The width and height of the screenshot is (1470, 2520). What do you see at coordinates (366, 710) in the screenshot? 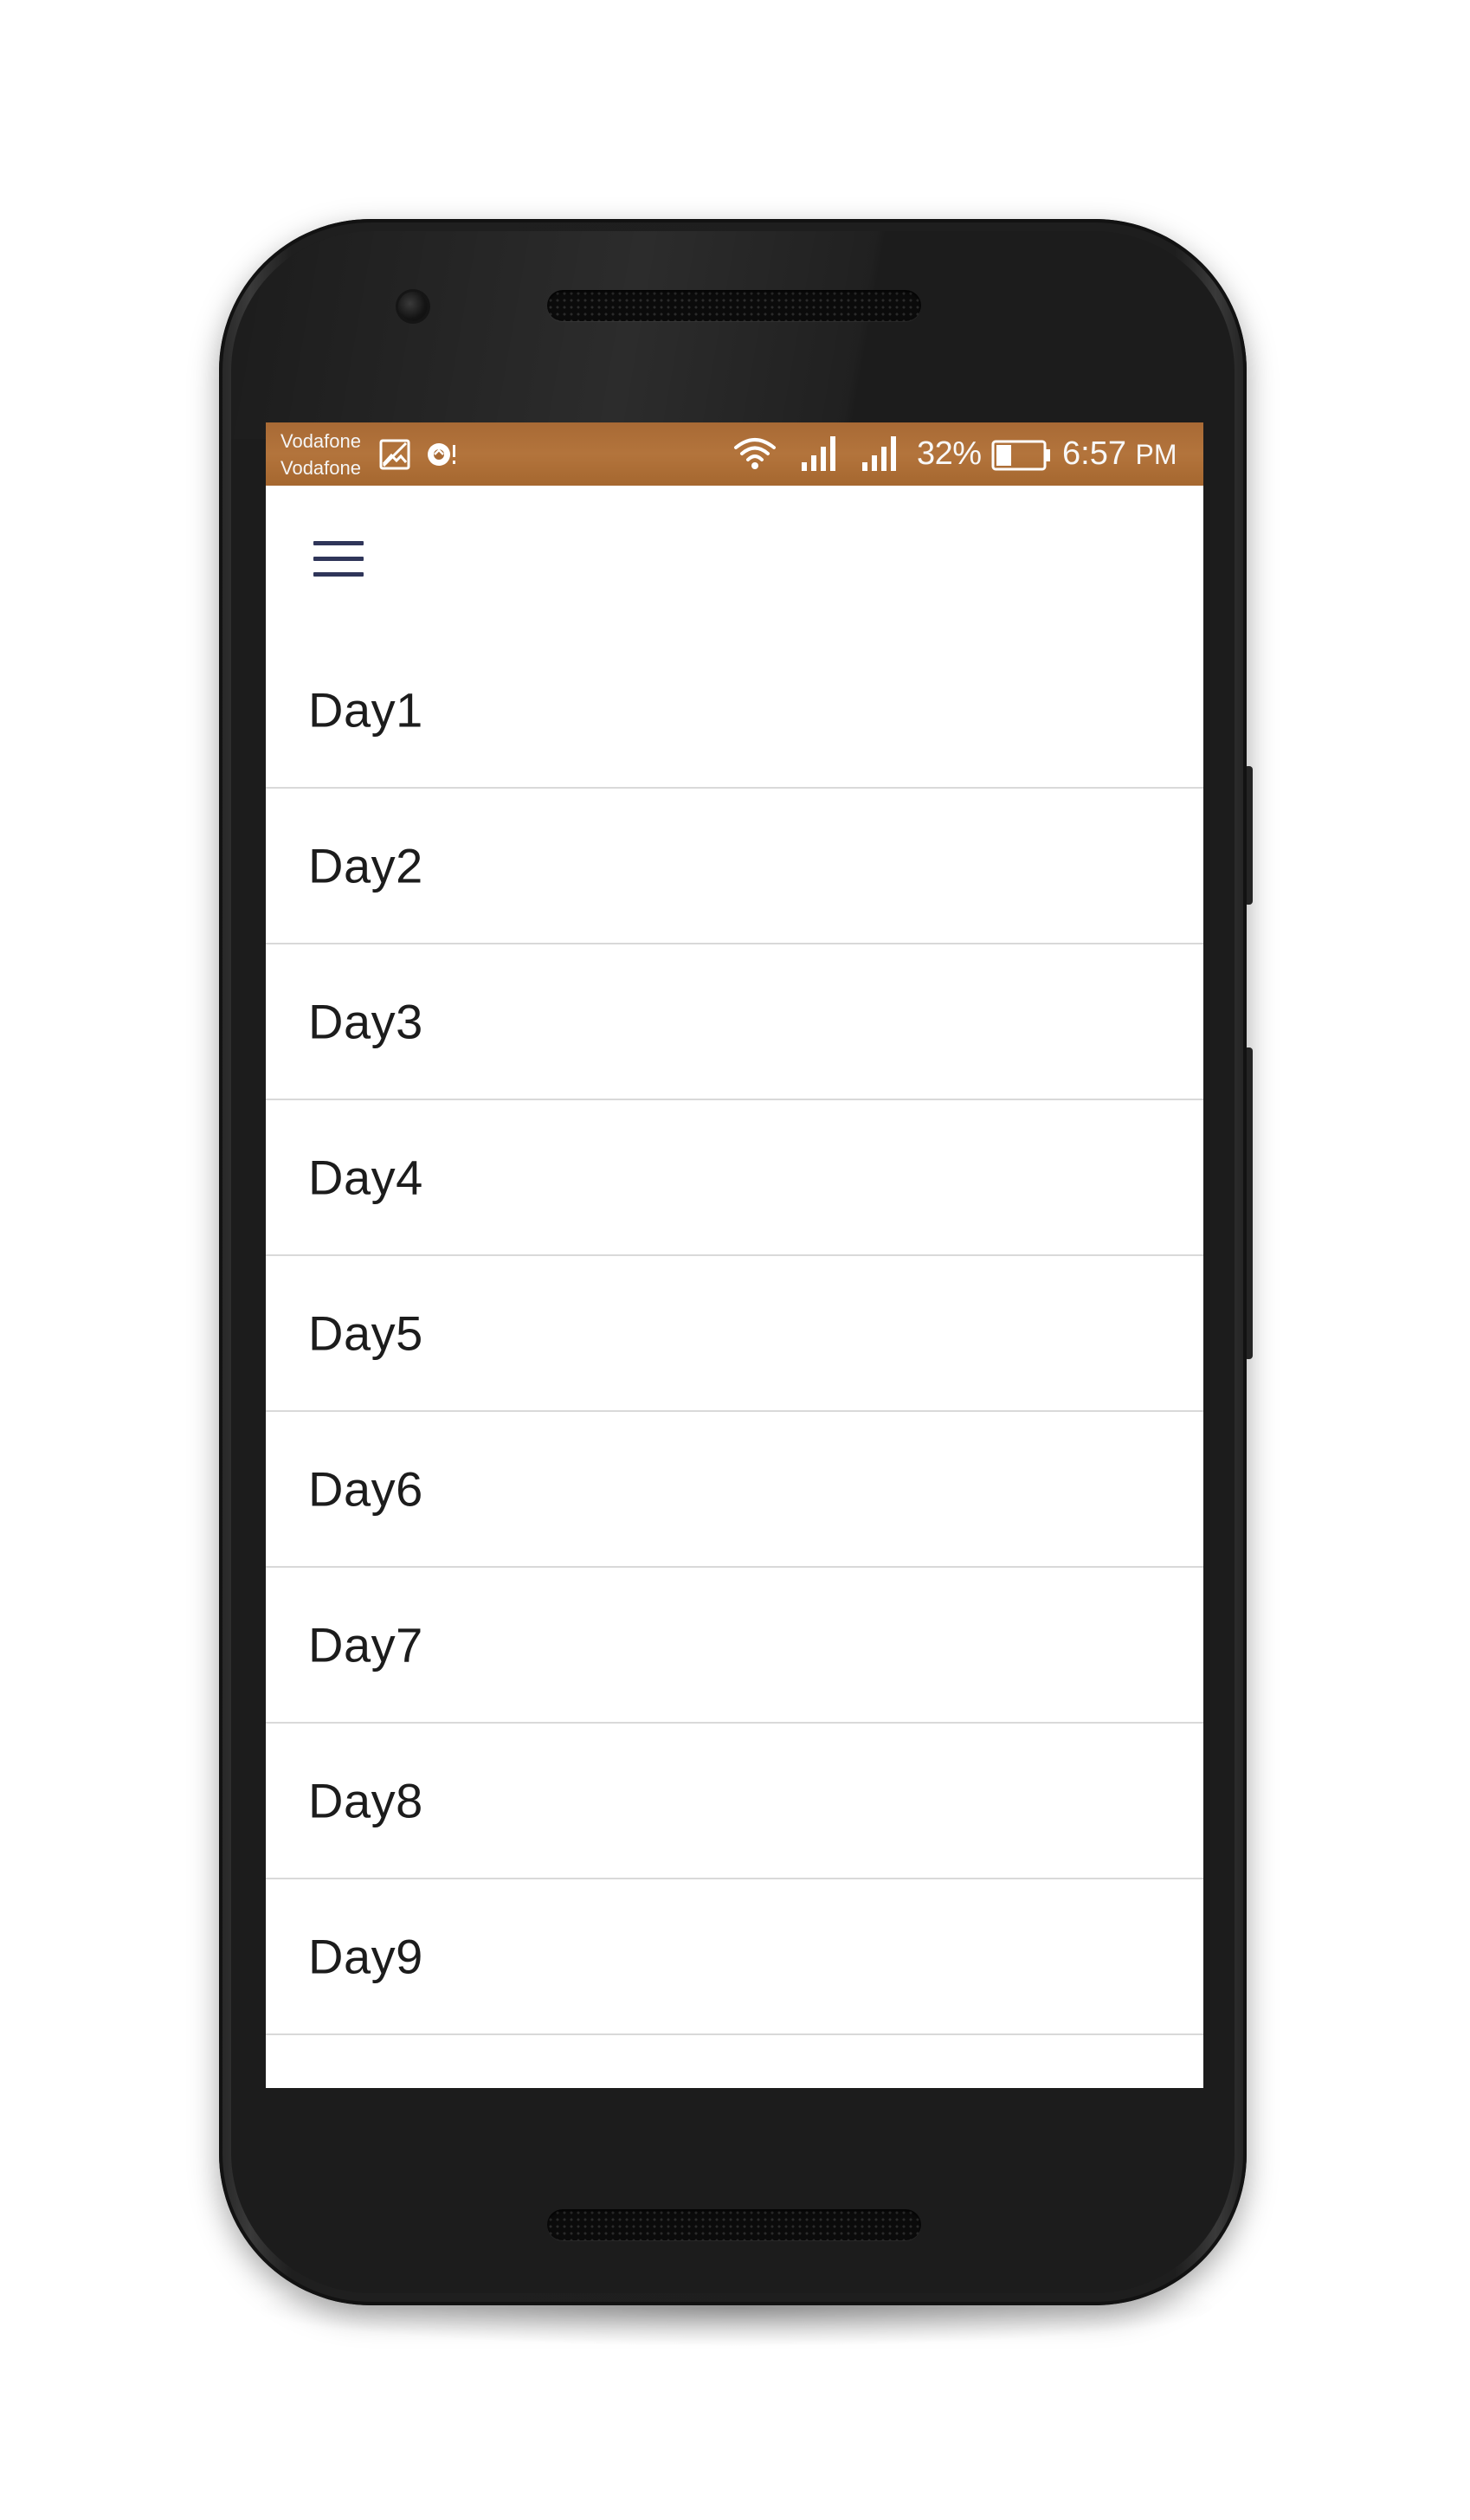
I see `day-item-label: Day1` at bounding box center [366, 710].